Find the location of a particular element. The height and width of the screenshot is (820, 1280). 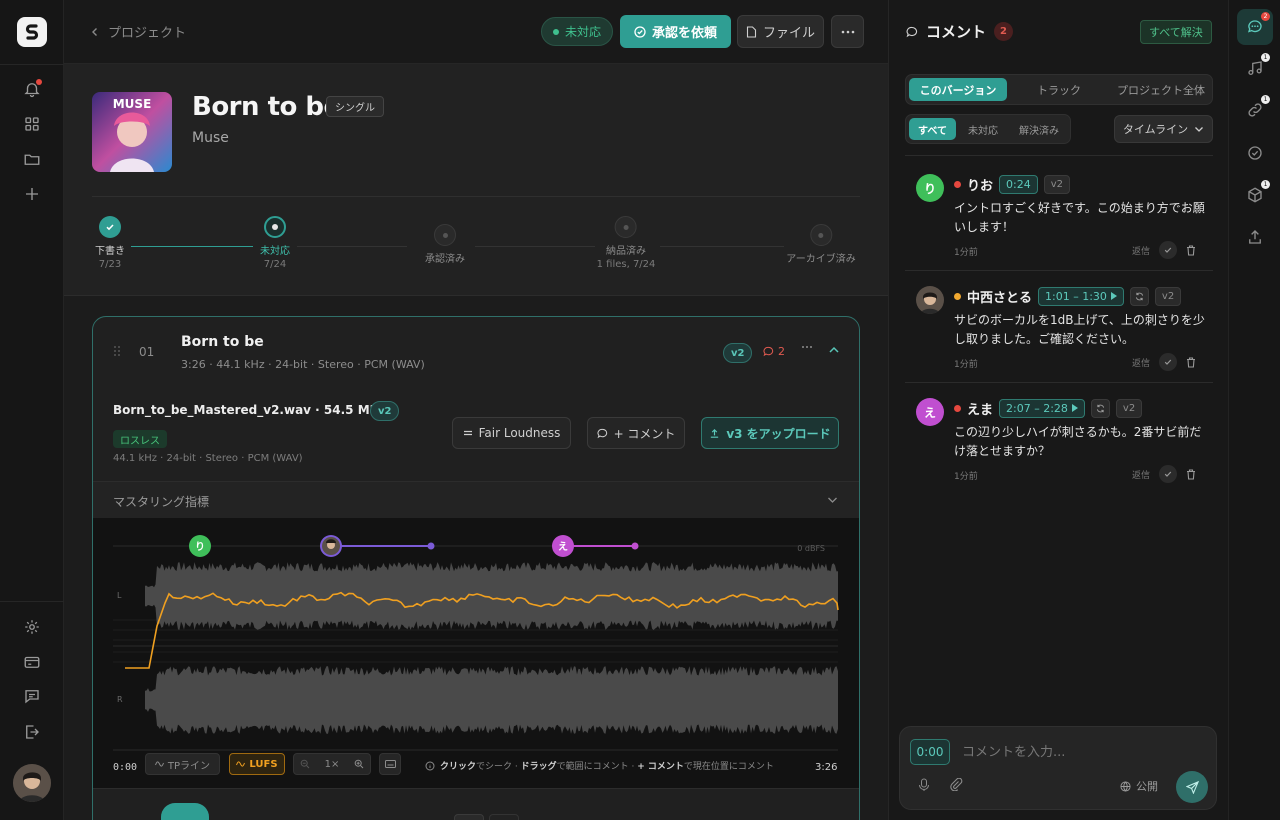

mastering-metrics-toggle: マスタリング指標 is located at coordinates (476, 499).